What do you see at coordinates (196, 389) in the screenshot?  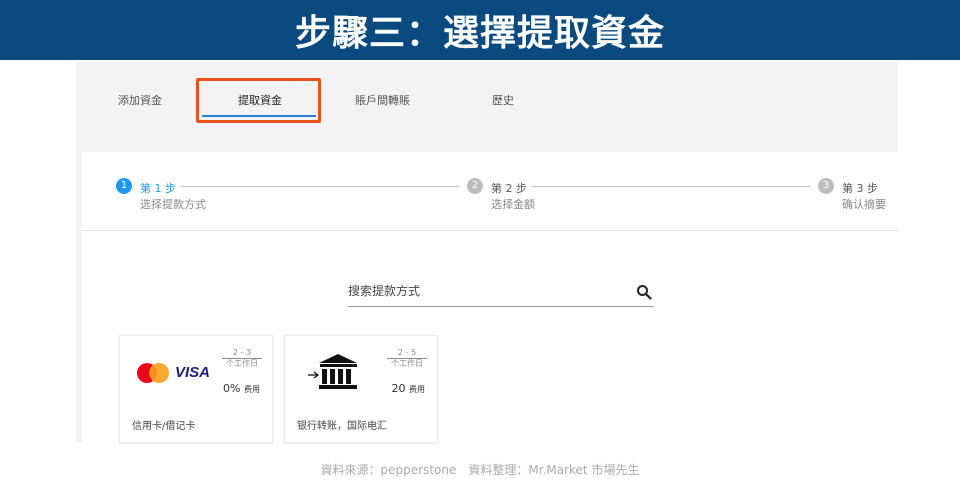 I see `method-card-card: VISA 2 - 3 个工作日 0% 费用 信用卡/借记卡` at bounding box center [196, 389].